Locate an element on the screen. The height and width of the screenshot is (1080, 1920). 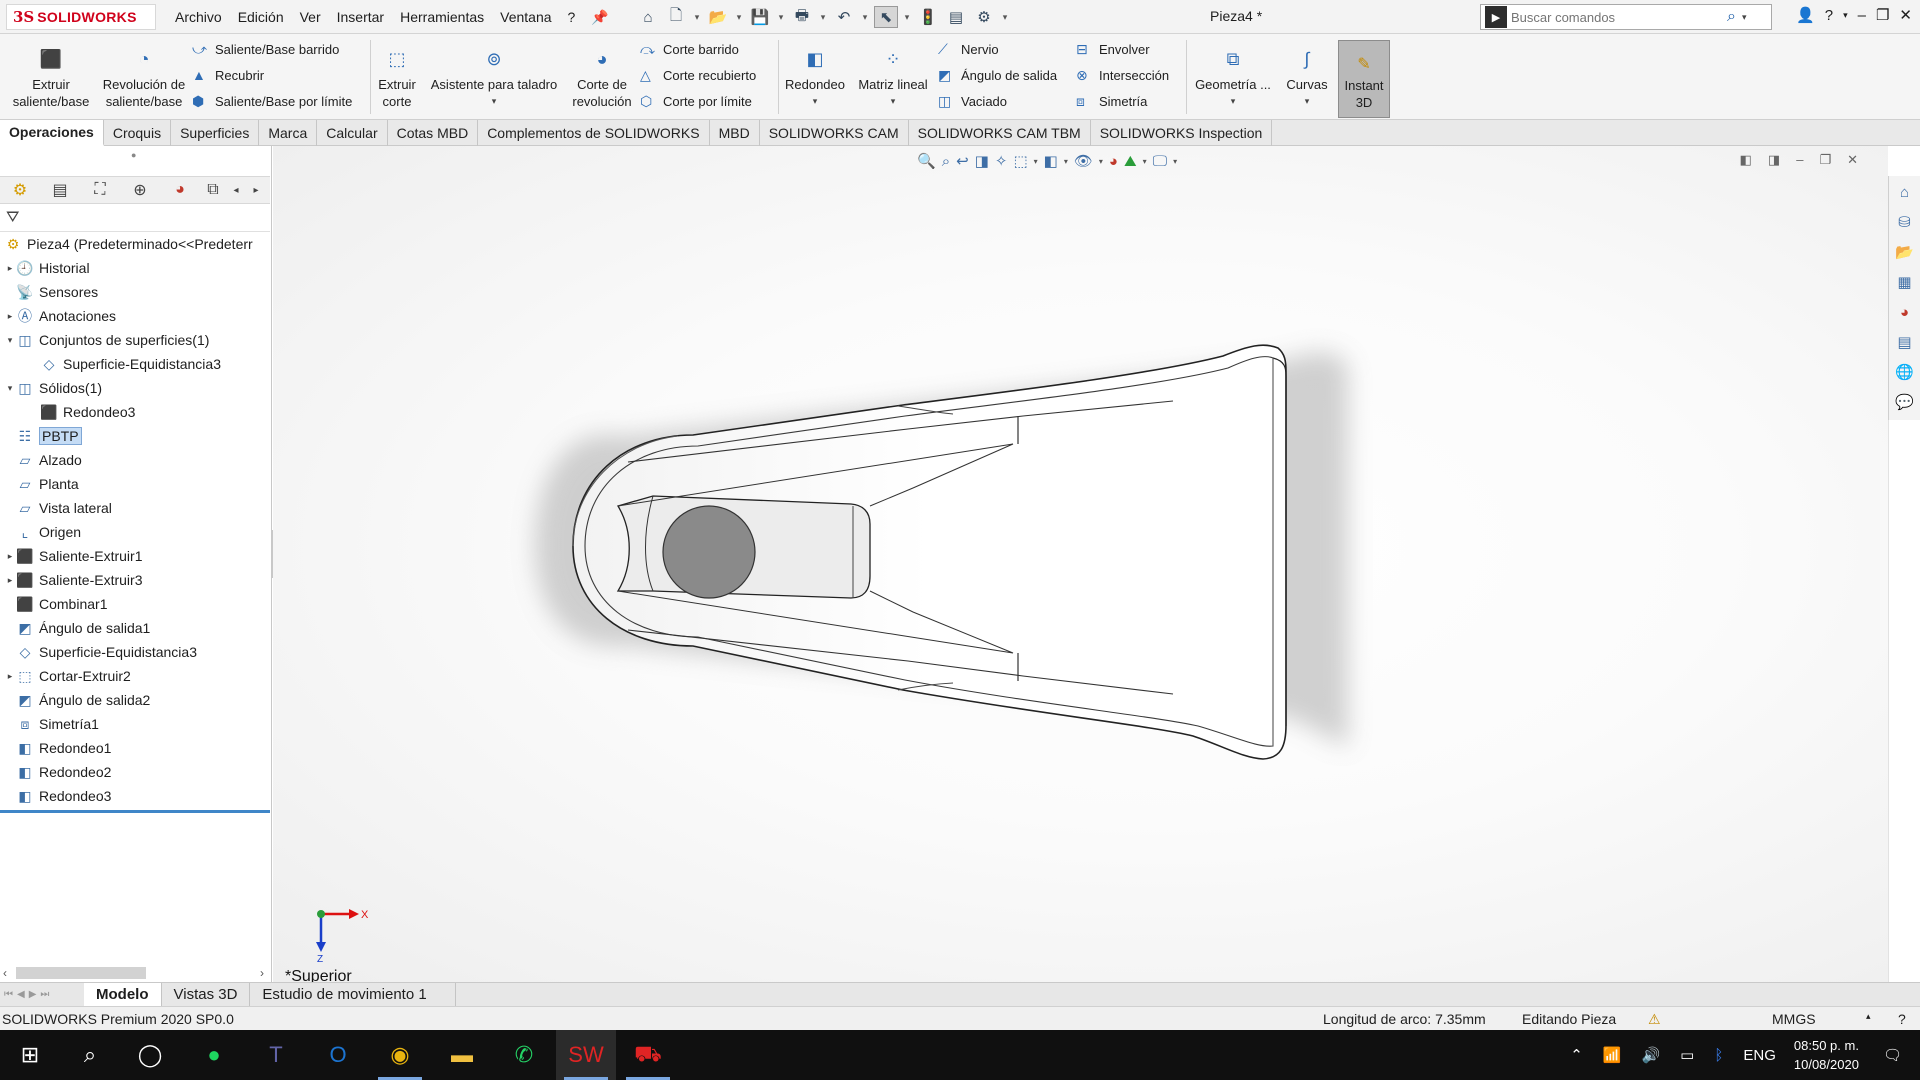
rebuild-icon: 🚦 is located at coordinates (928, 17).